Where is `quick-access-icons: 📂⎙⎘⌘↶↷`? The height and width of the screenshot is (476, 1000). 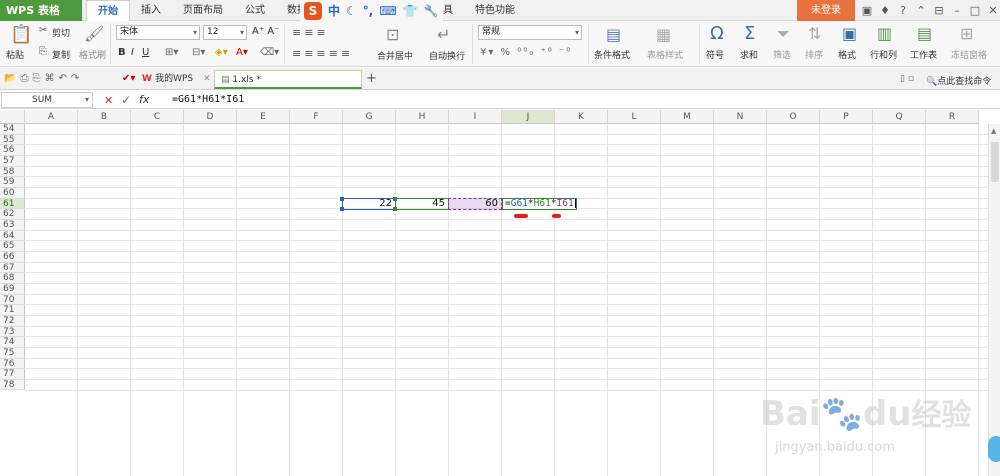
quick-access-icons: 📂⎙⎘⌘↶↷ is located at coordinates (43, 78).